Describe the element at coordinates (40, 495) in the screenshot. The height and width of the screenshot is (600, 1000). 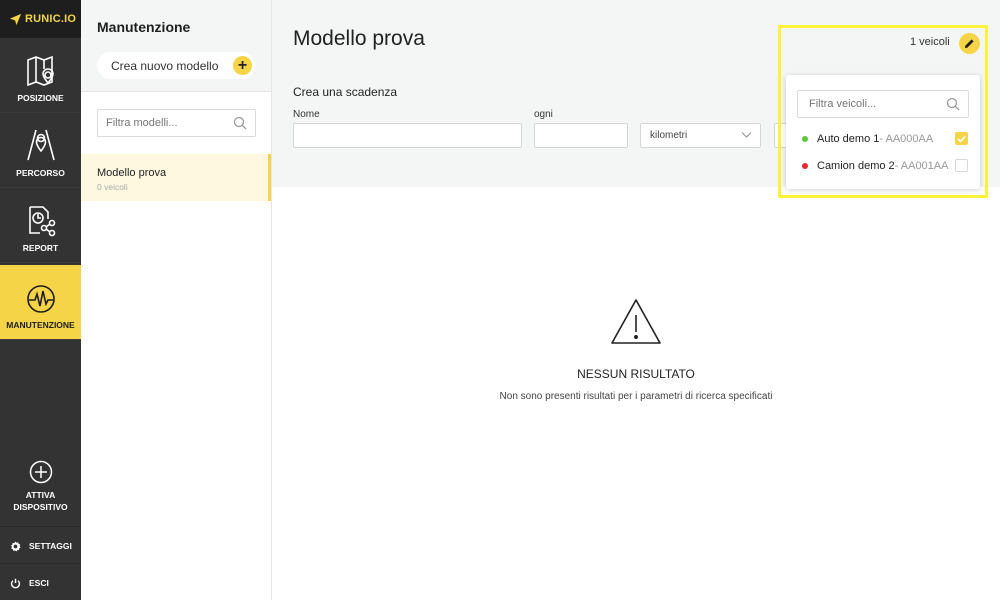
I see `nav-label: ATTIVA` at that location.